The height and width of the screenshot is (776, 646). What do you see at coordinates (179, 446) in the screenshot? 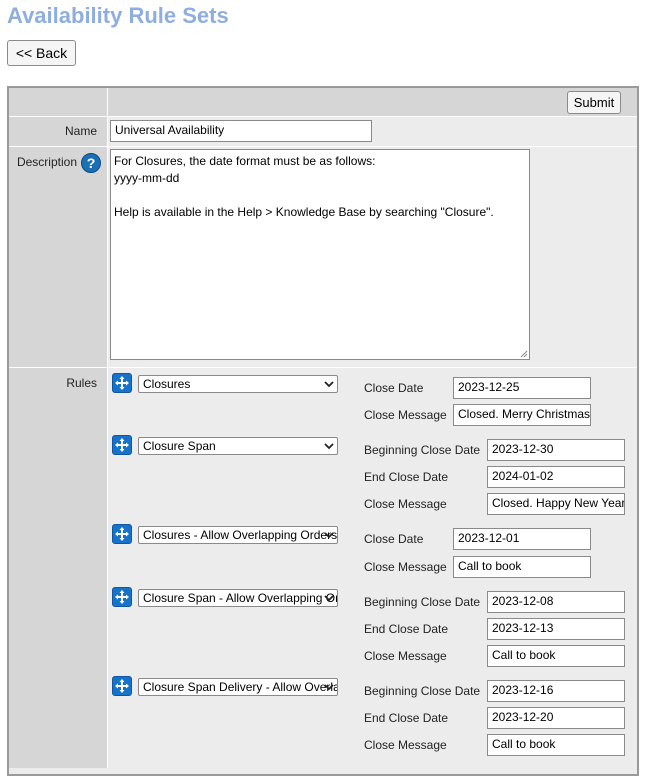
I see `rule-type-value: Closure Span` at bounding box center [179, 446].